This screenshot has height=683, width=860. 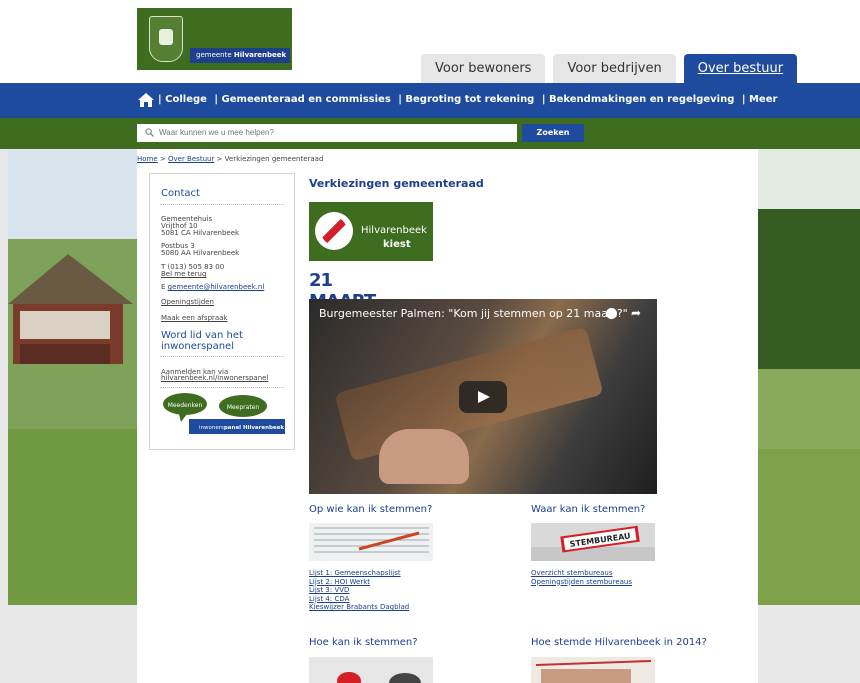 What do you see at coordinates (334, 231) in the screenshot?
I see `vote-mark-icon` at bounding box center [334, 231].